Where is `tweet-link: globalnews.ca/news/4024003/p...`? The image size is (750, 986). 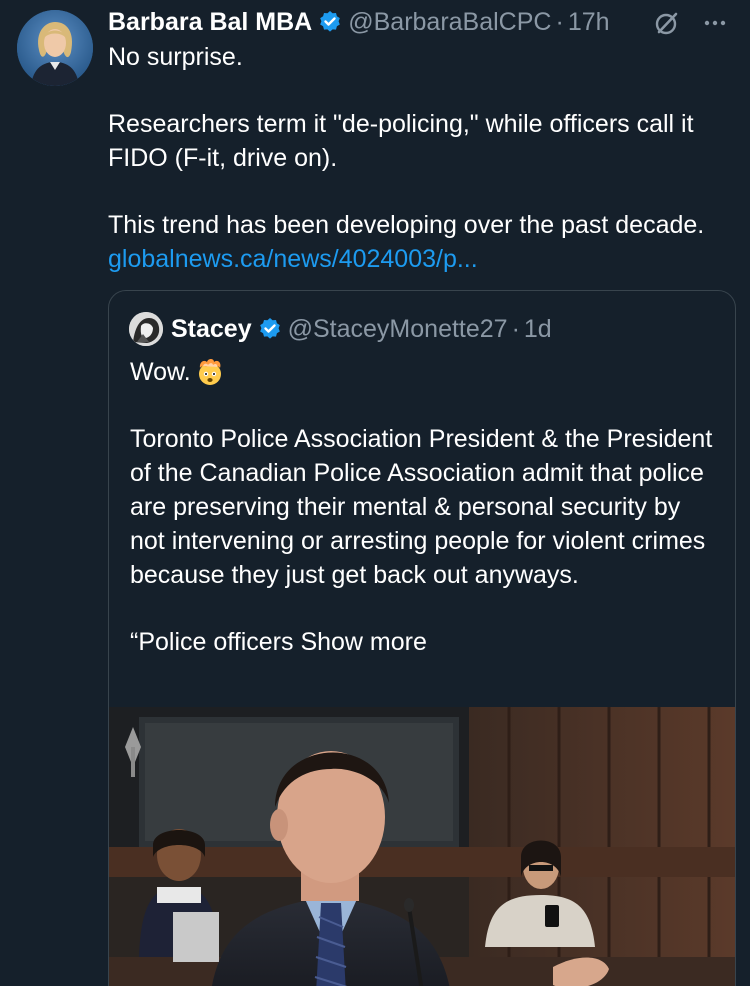 tweet-link: globalnews.ca/news/4024003/p... is located at coordinates (424, 259).